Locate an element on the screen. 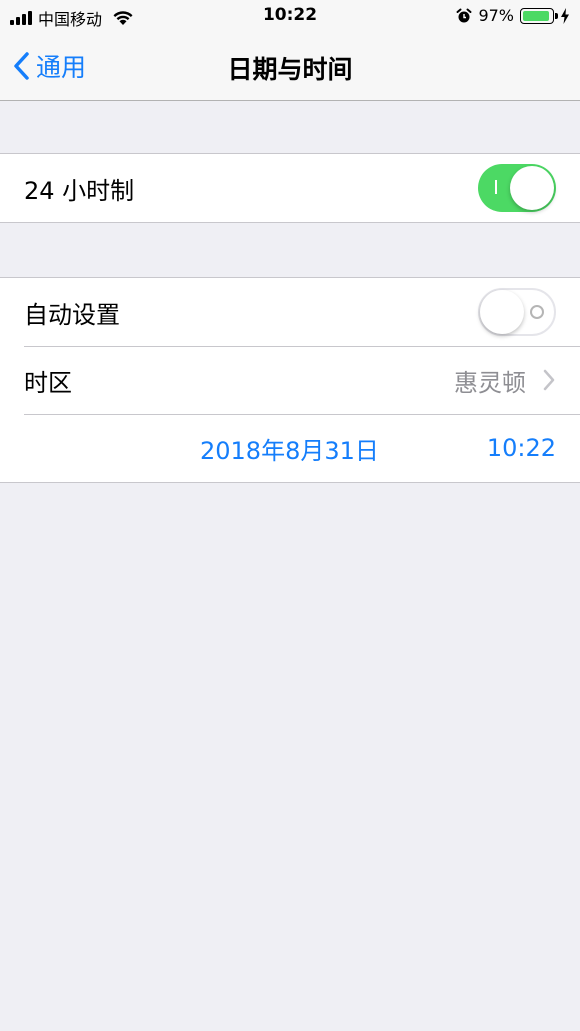  battery-fill is located at coordinates (536, 15).